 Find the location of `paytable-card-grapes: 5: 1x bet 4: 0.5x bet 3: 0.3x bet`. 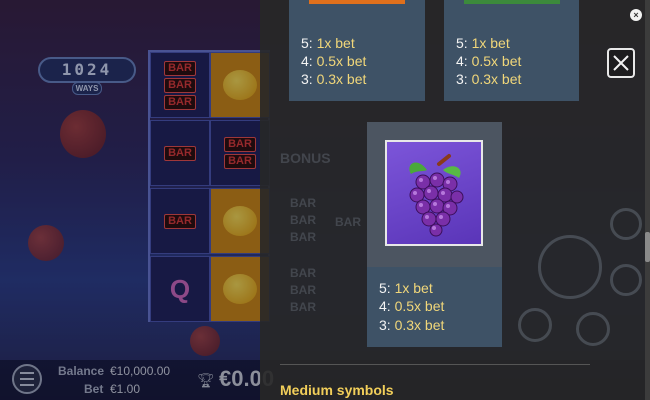

paytable-card-grapes: 5: 1x bet 4: 0.5x bet 3: 0.3x bet is located at coordinates (434, 307).